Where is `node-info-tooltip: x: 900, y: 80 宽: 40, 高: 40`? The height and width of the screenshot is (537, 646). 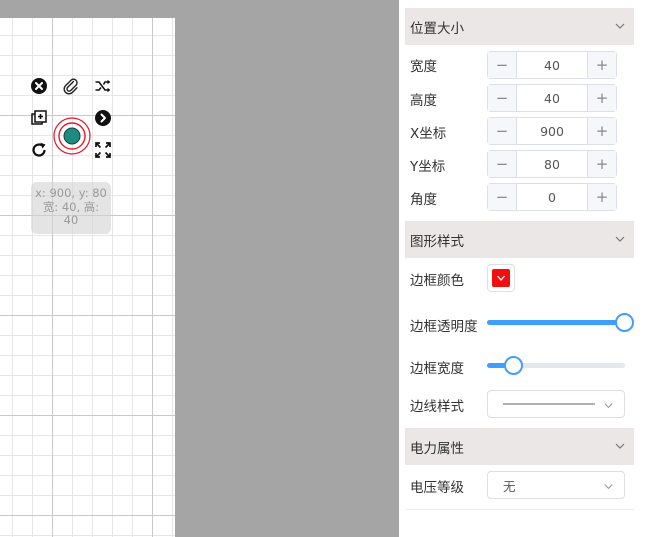 node-info-tooltip: x: 900, y: 80 宽: 40, 高: 40 is located at coordinates (71, 208).